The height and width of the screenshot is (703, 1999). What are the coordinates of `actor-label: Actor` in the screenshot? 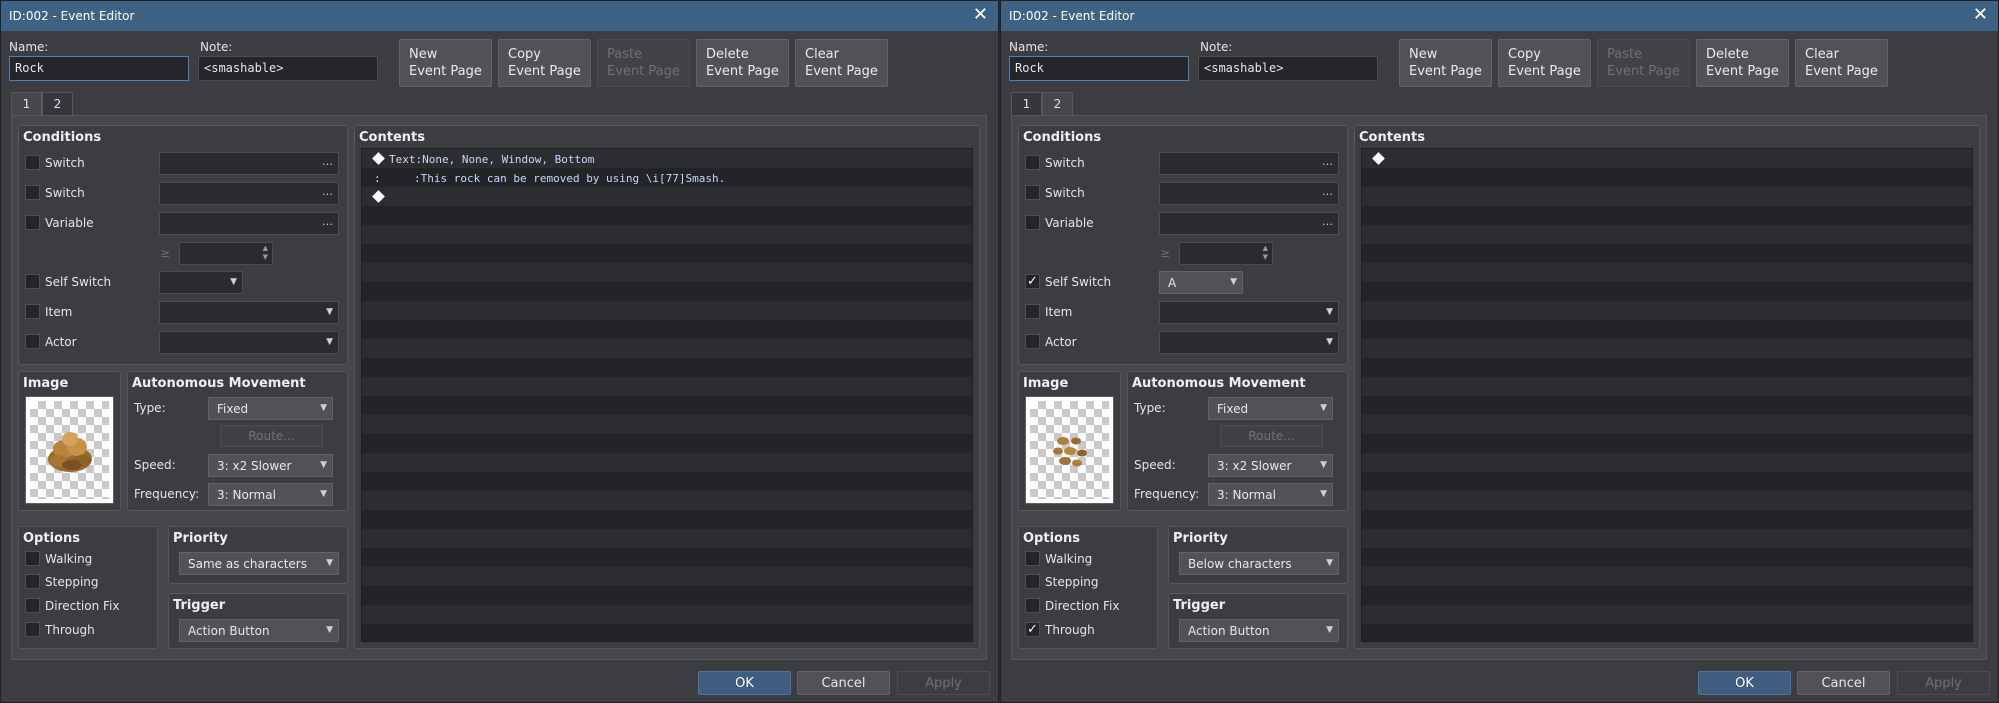 It's located at (61, 342).